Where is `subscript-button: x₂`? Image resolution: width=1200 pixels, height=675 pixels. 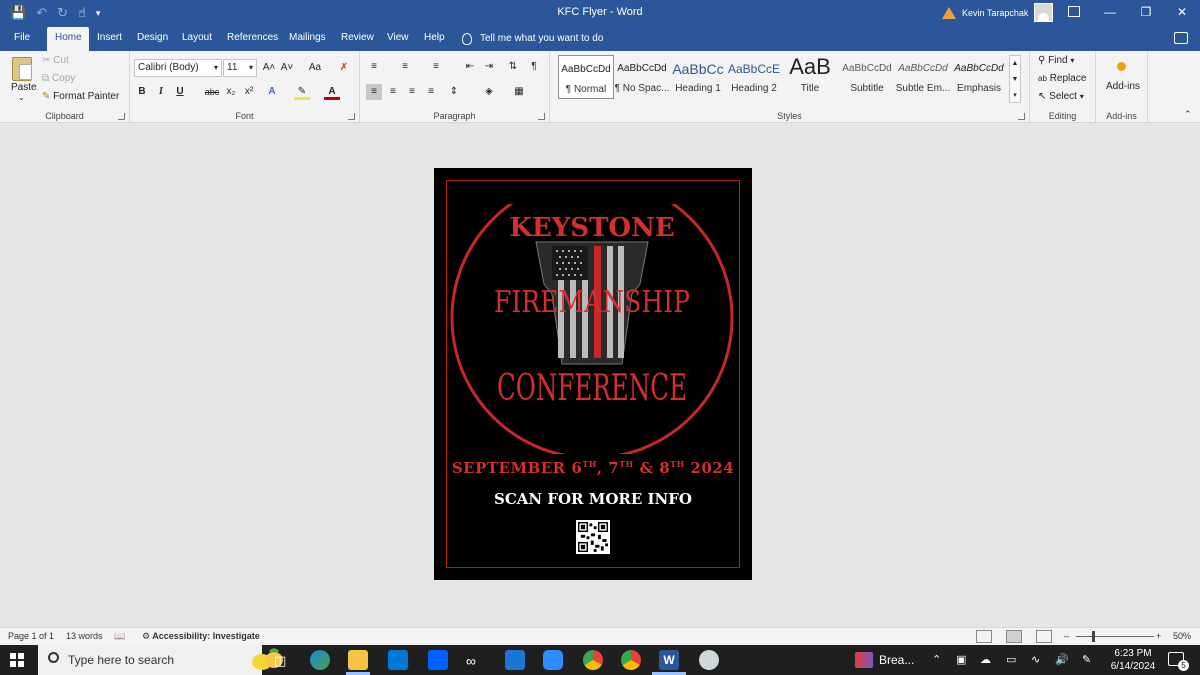 subscript-button: x₂ is located at coordinates (231, 92).